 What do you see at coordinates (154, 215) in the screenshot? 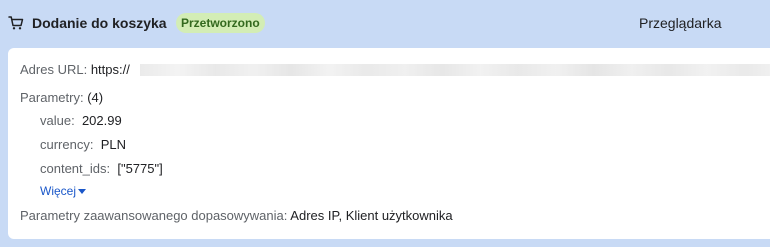
I see `advanced-matching-label: Parametry zaawansowanego dopasowywania:` at bounding box center [154, 215].